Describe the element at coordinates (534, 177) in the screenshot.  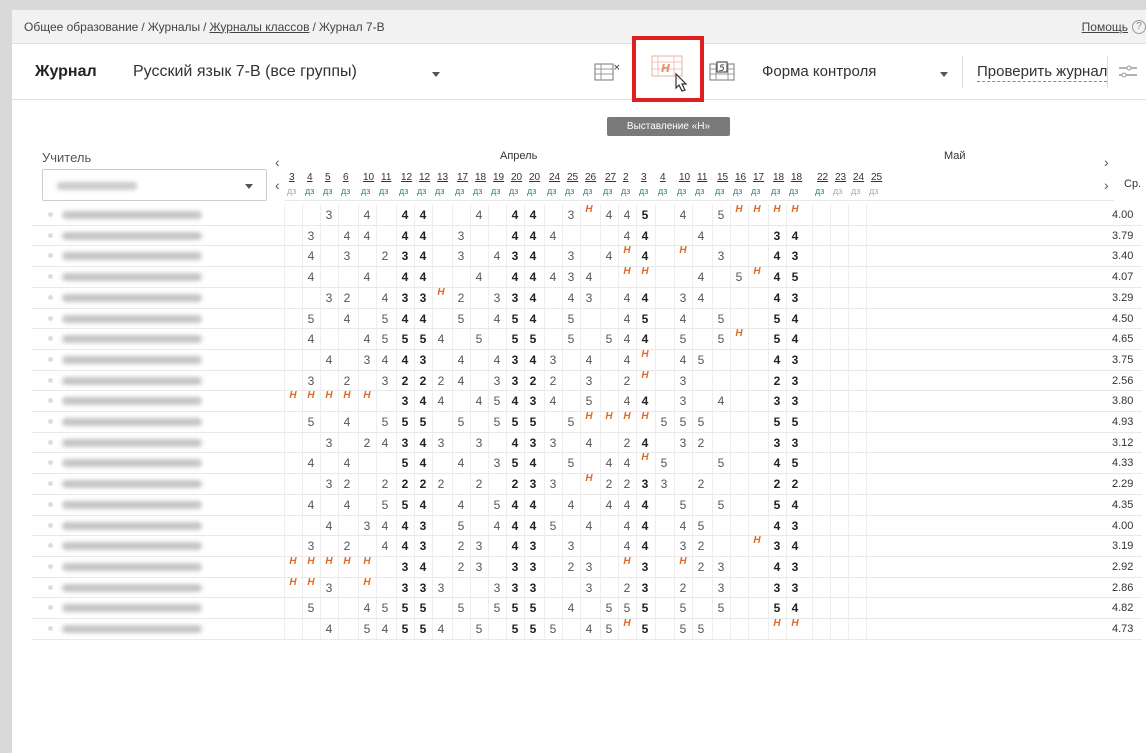
I see `lesson-date: 20` at that location.